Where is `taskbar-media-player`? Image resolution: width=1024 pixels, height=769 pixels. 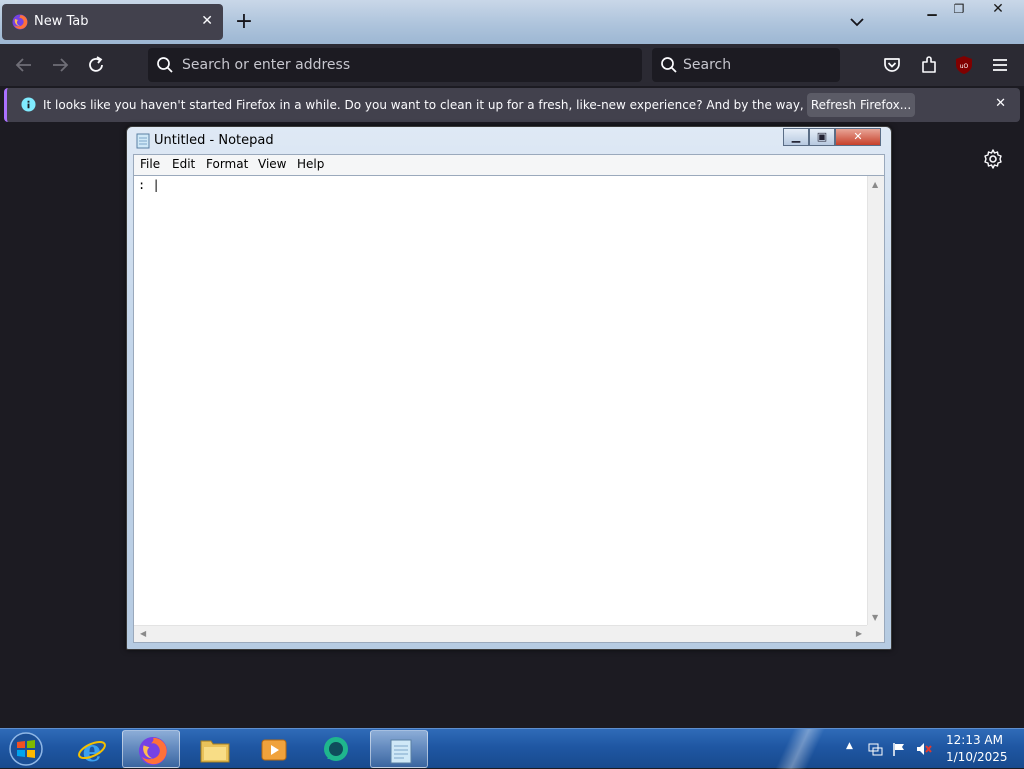
taskbar-media-player is located at coordinates (273, 749).